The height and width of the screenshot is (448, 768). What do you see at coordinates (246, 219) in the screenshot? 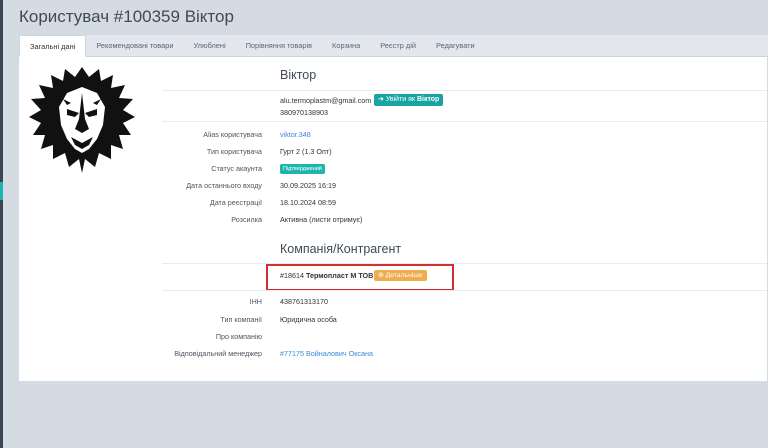
I see `newsletter-label: Розсилка` at bounding box center [246, 219].